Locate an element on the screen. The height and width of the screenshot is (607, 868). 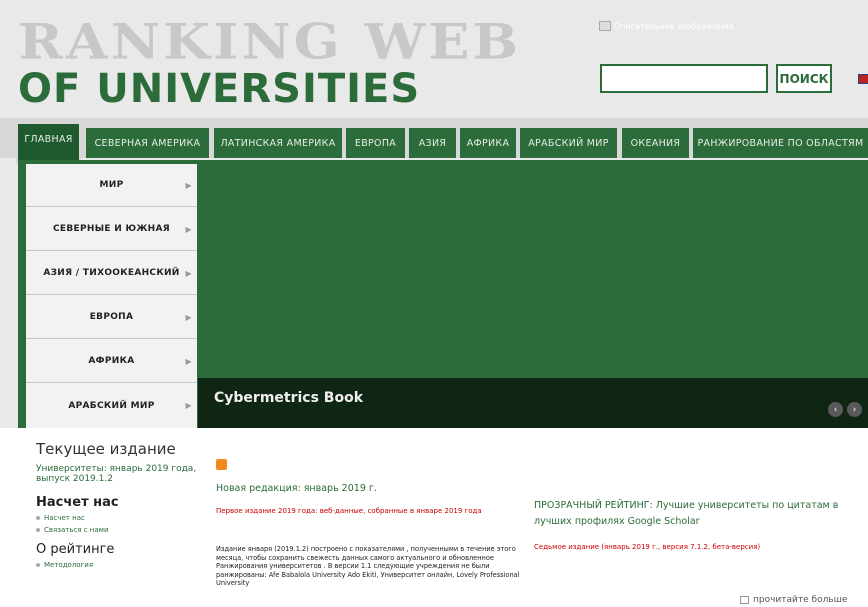
tab-home: ГЛАВНАЯ is located at coordinates (48, 142).